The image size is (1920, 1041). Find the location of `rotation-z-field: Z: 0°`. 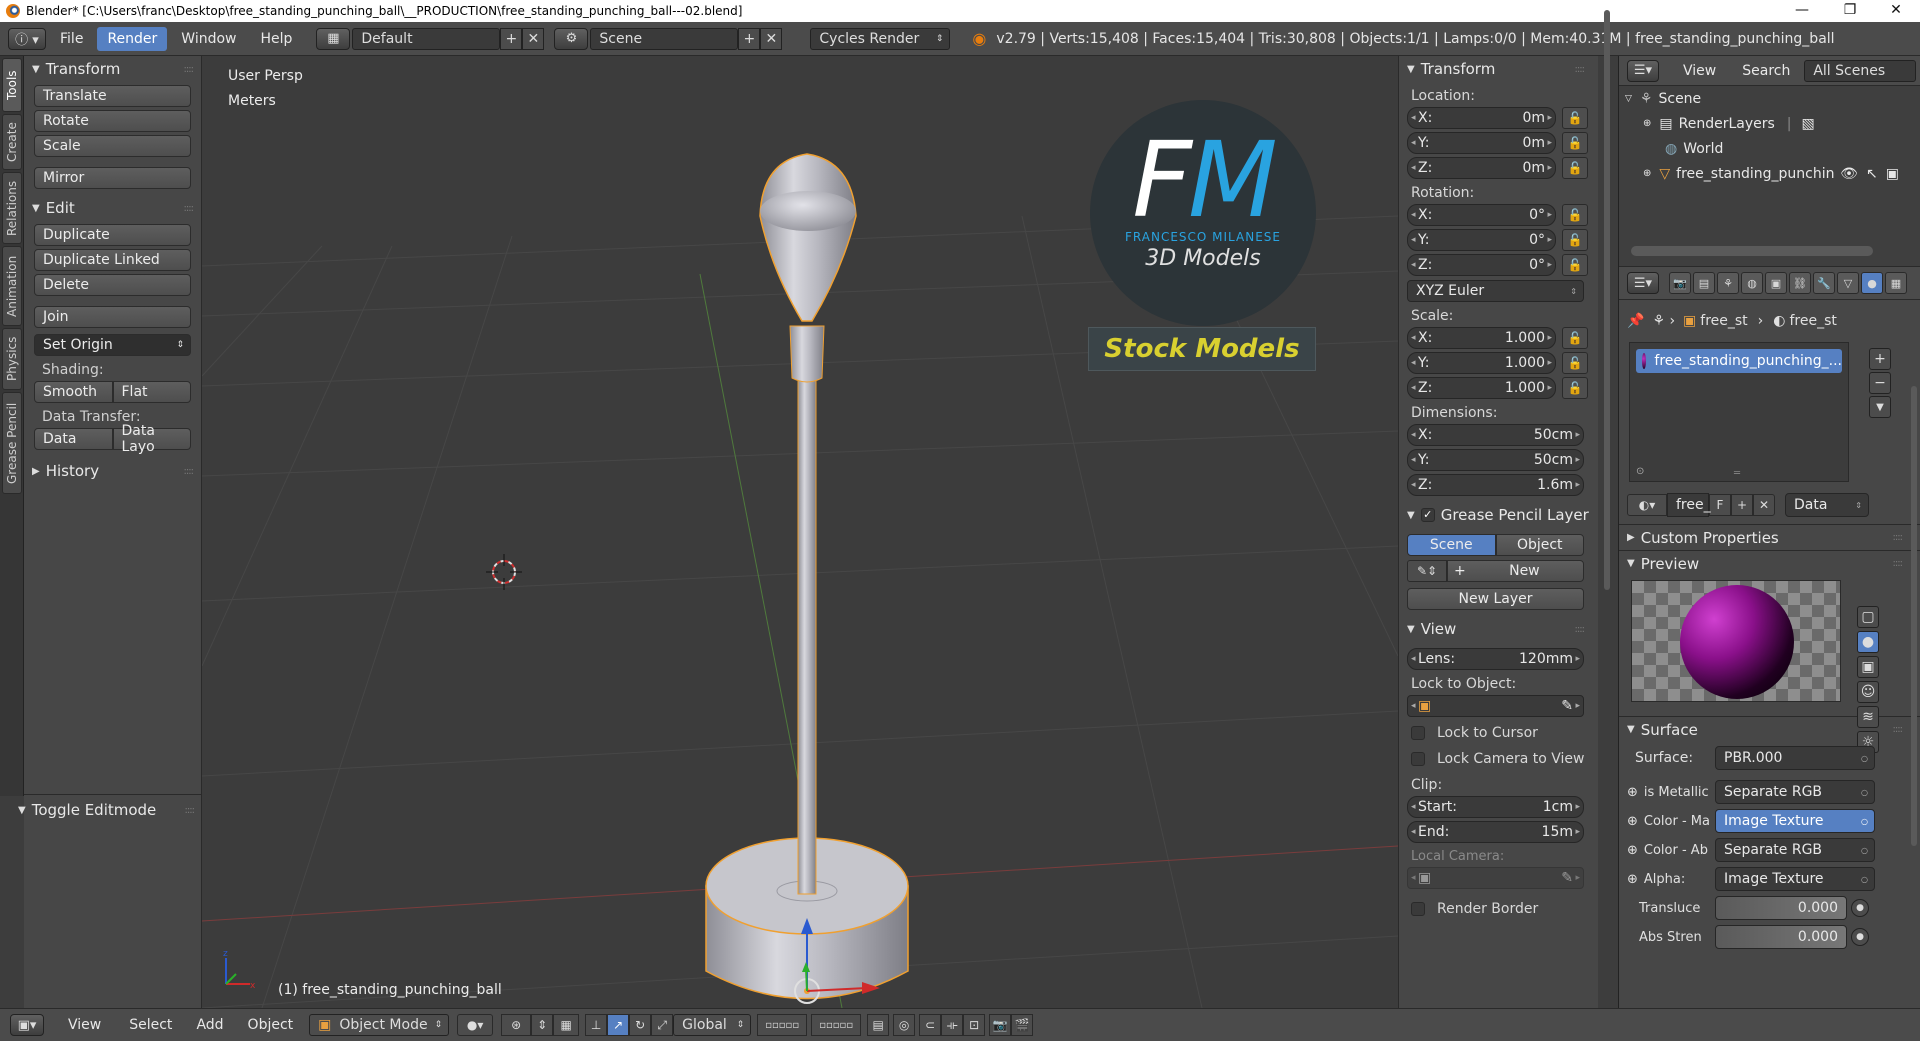

rotation-z-field: Z: 0° is located at coordinates (1481, 265).